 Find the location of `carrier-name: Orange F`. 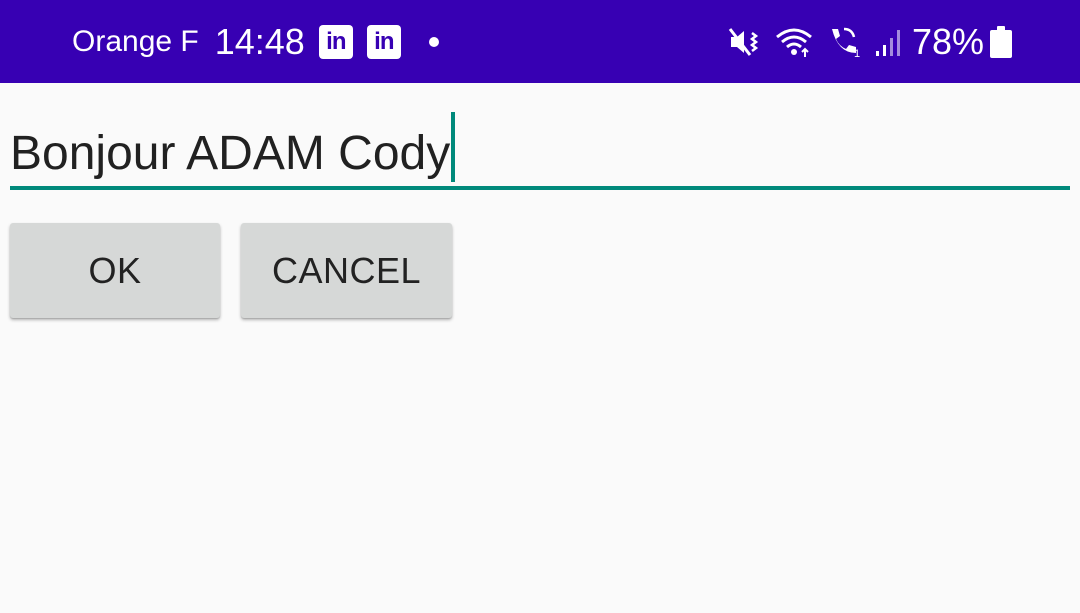

carrier-name: Orange F is located at coordinates (135, 41).